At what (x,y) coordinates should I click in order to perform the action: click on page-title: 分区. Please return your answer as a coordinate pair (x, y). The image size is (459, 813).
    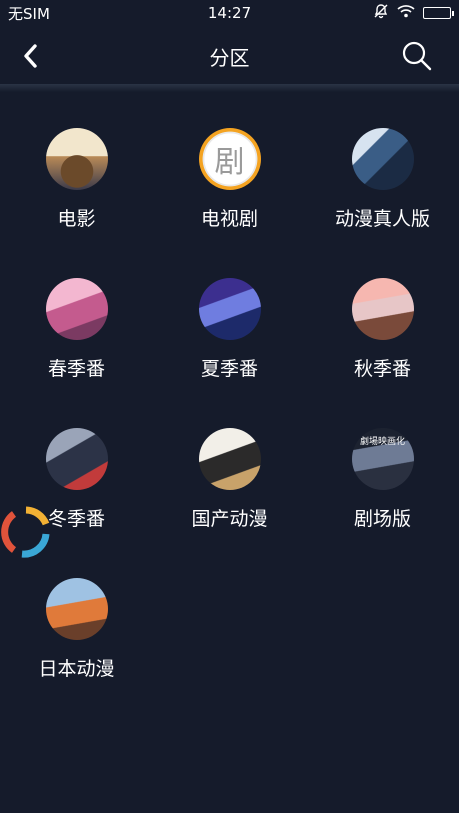
    Looking at the image, I should click on (229, 57).